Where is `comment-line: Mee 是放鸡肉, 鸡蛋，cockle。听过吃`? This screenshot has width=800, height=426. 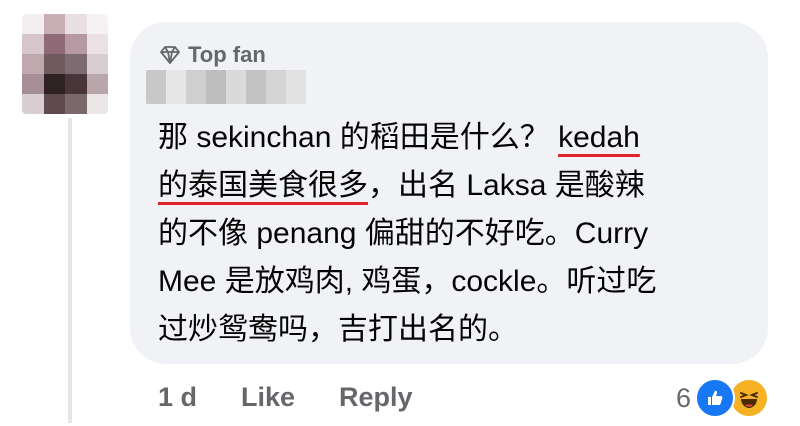
comment-line: Mee 是放鸡肉, 鸡蛋，cockle。听过吃 is located at coordinates (407, 281).